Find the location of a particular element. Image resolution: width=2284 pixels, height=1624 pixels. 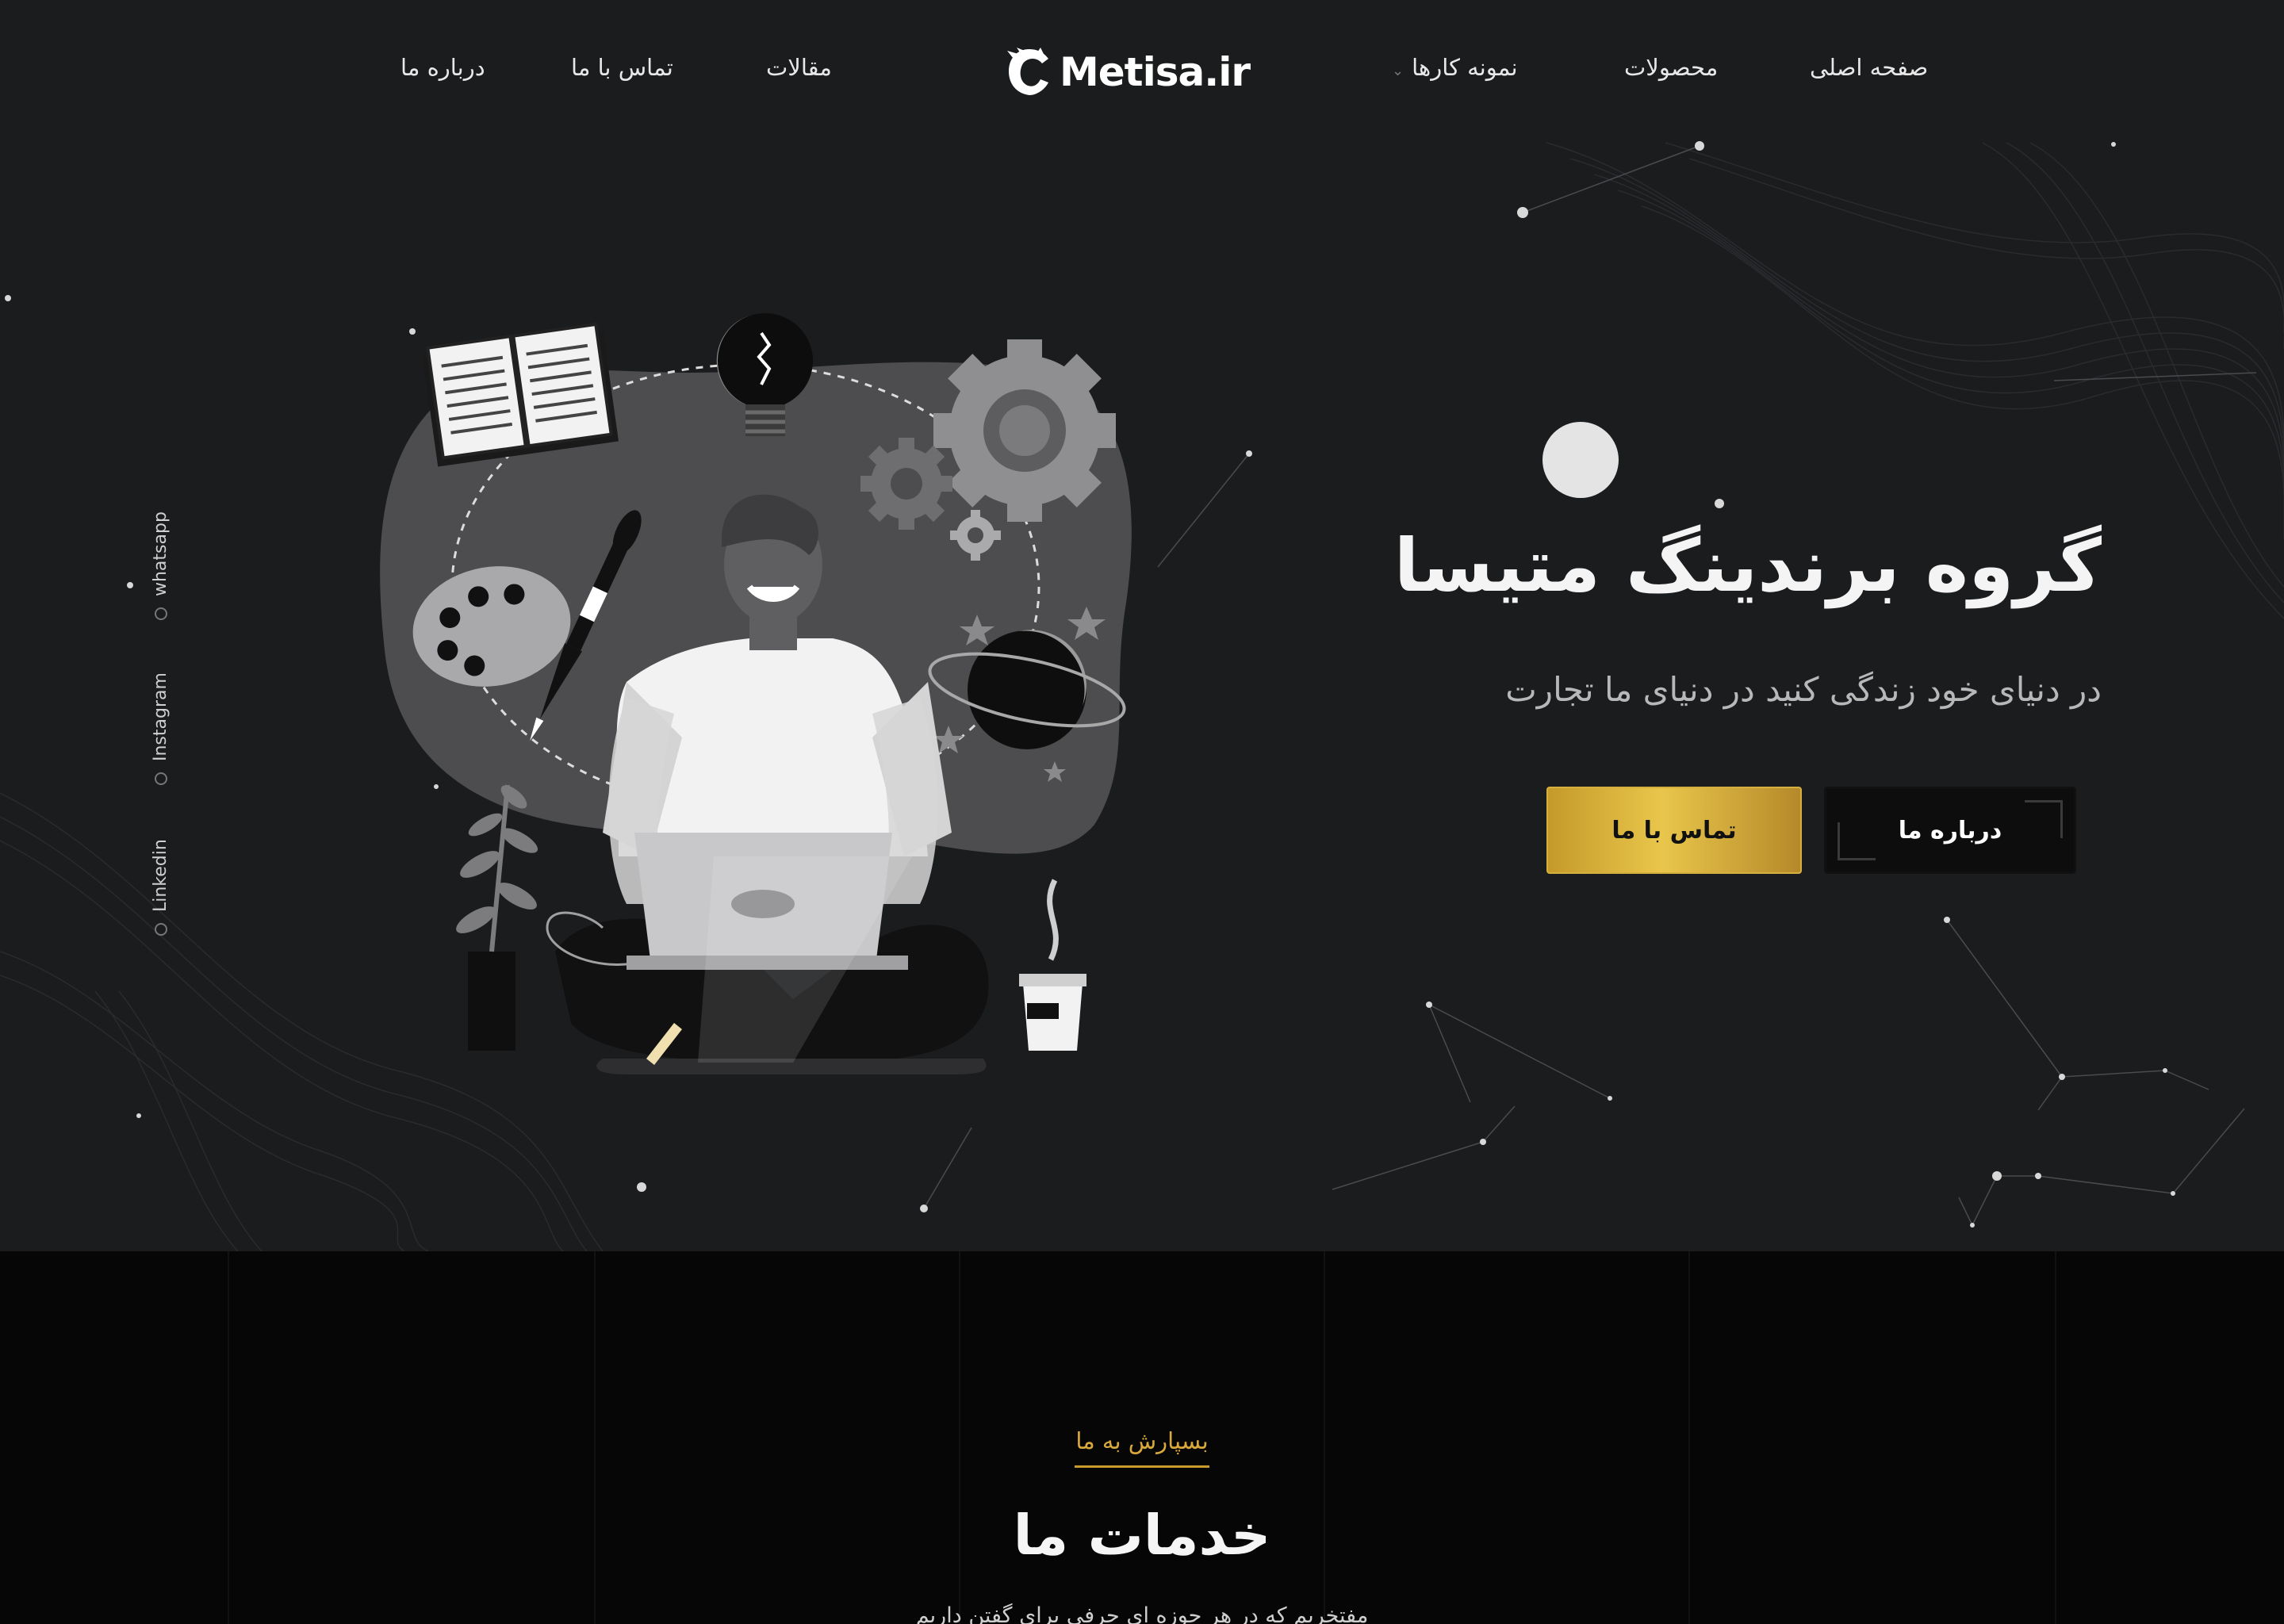

nav-portfolio-label: نمونه کارها is located at coordinates (1465, 67).